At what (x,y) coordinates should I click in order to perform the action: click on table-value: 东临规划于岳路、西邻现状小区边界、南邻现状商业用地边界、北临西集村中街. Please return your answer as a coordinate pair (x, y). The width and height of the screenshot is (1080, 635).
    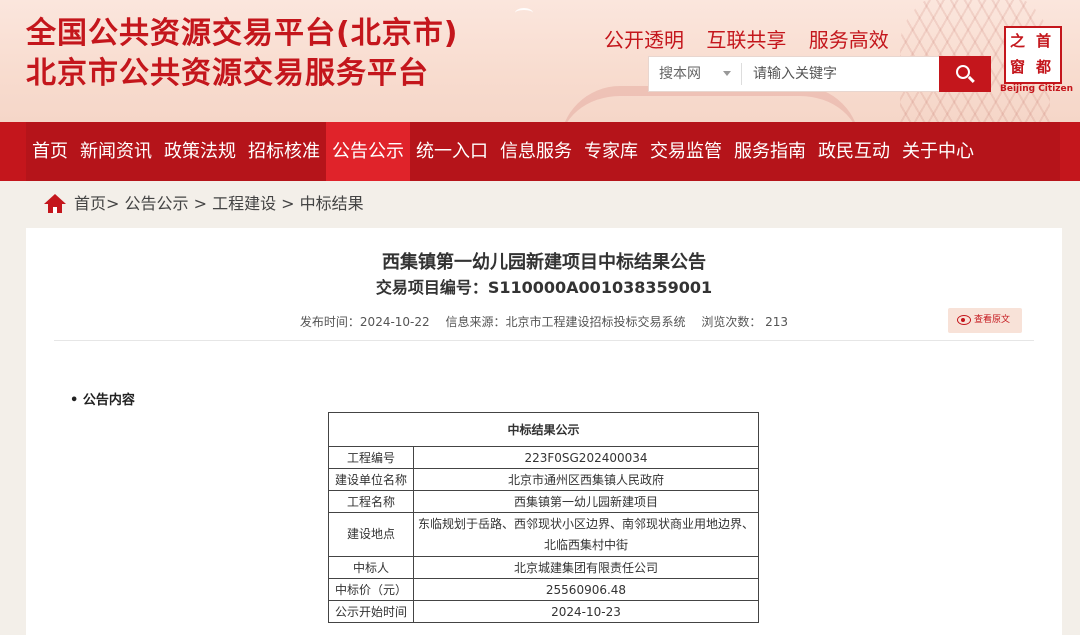
    Looking at the image, I should click on (586, 534).